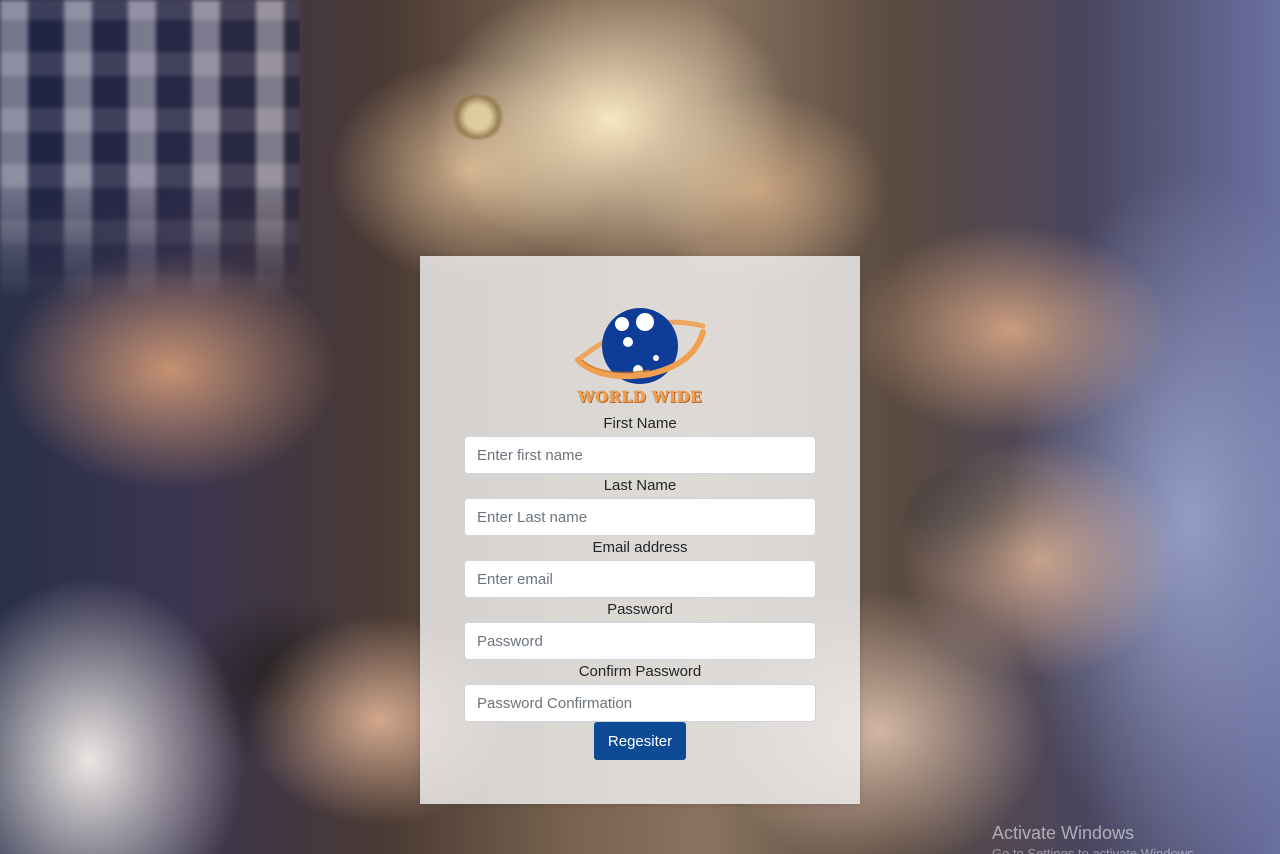 The width and height of the screenshot is (1280, 854). What do you see at coordinates (640, 517) in the screenshot?
I see `last-name-input` at bounding box center [640, 517].